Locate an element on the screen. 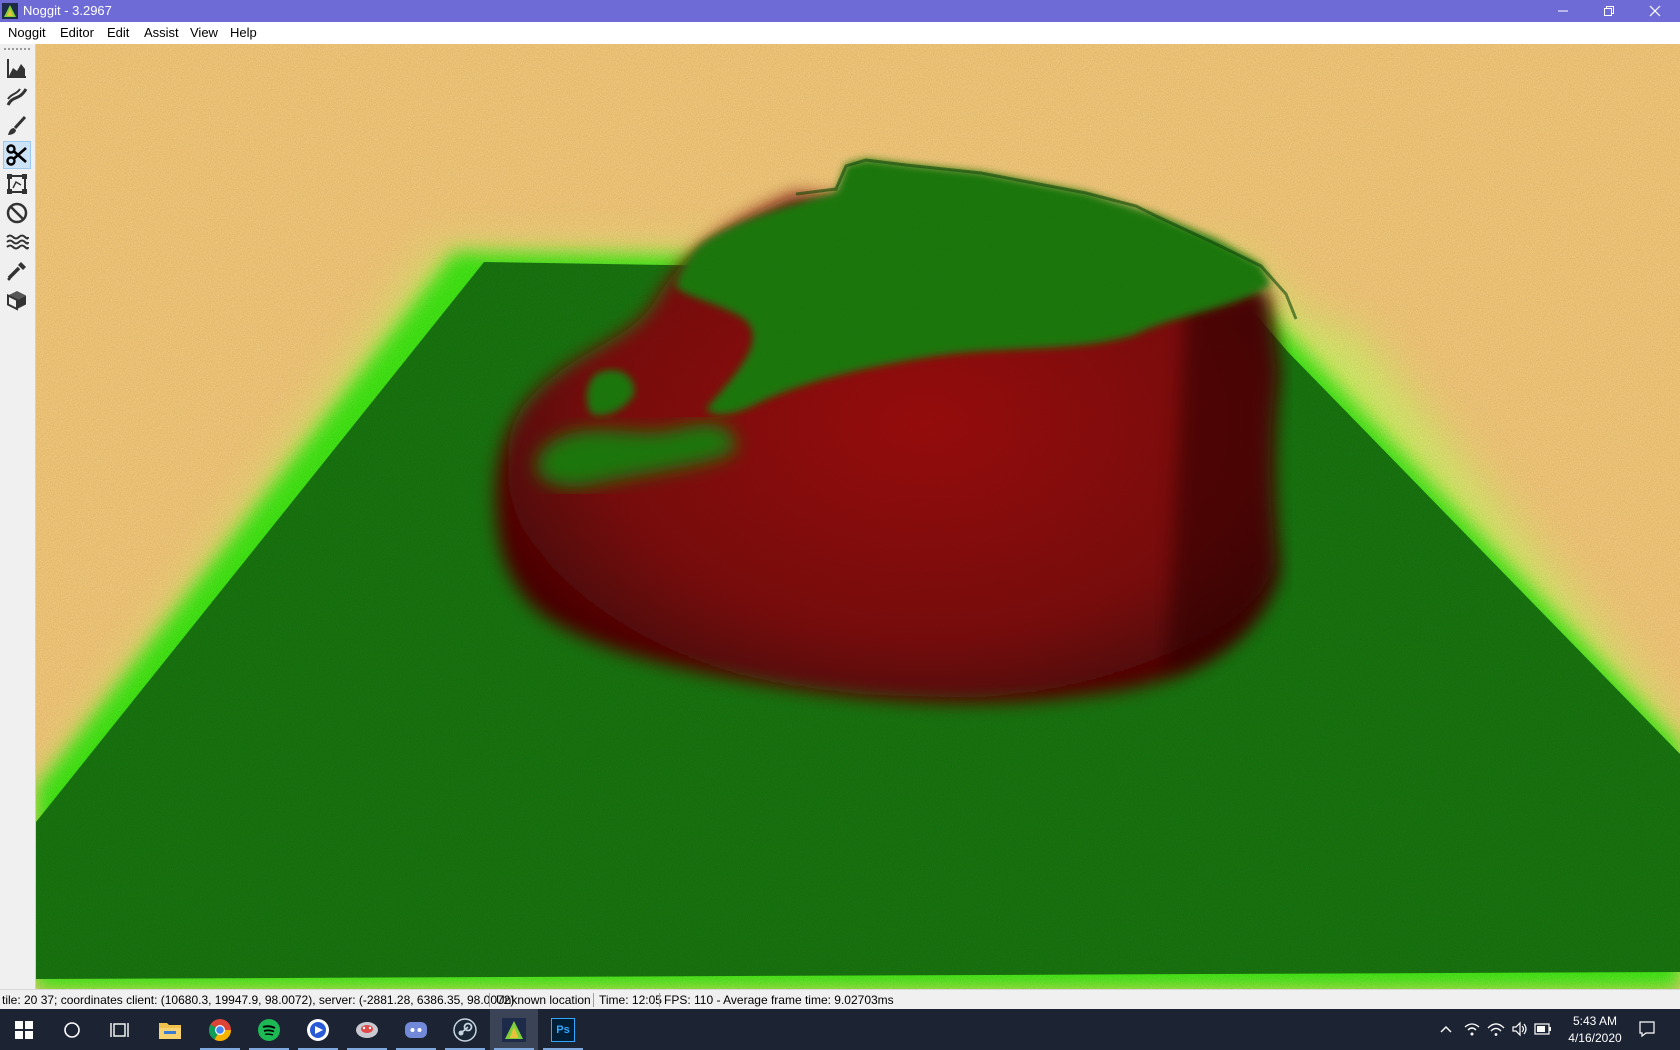  steam-icon is located at coordinates (465, 1029).